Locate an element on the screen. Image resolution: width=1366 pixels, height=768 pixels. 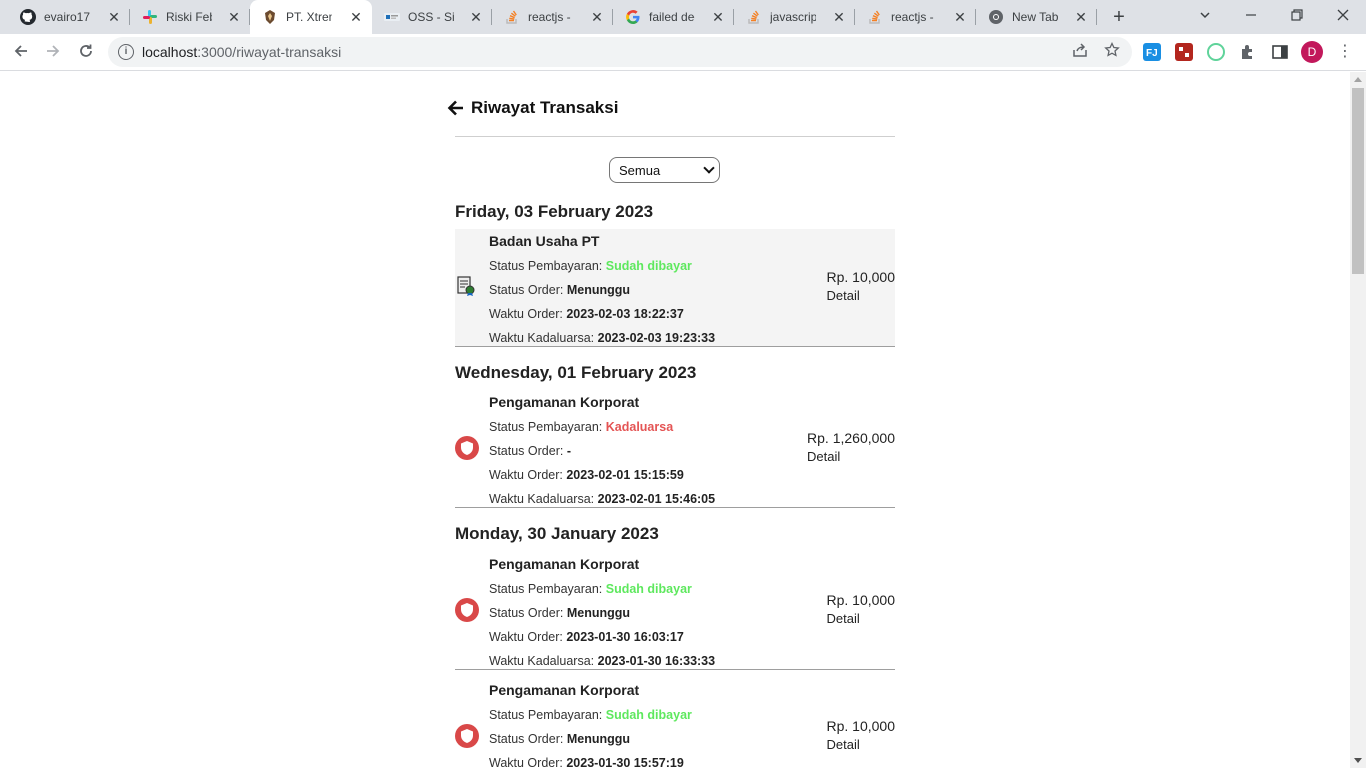
scrollbar-thumb is located at coordinates (1358, 181).